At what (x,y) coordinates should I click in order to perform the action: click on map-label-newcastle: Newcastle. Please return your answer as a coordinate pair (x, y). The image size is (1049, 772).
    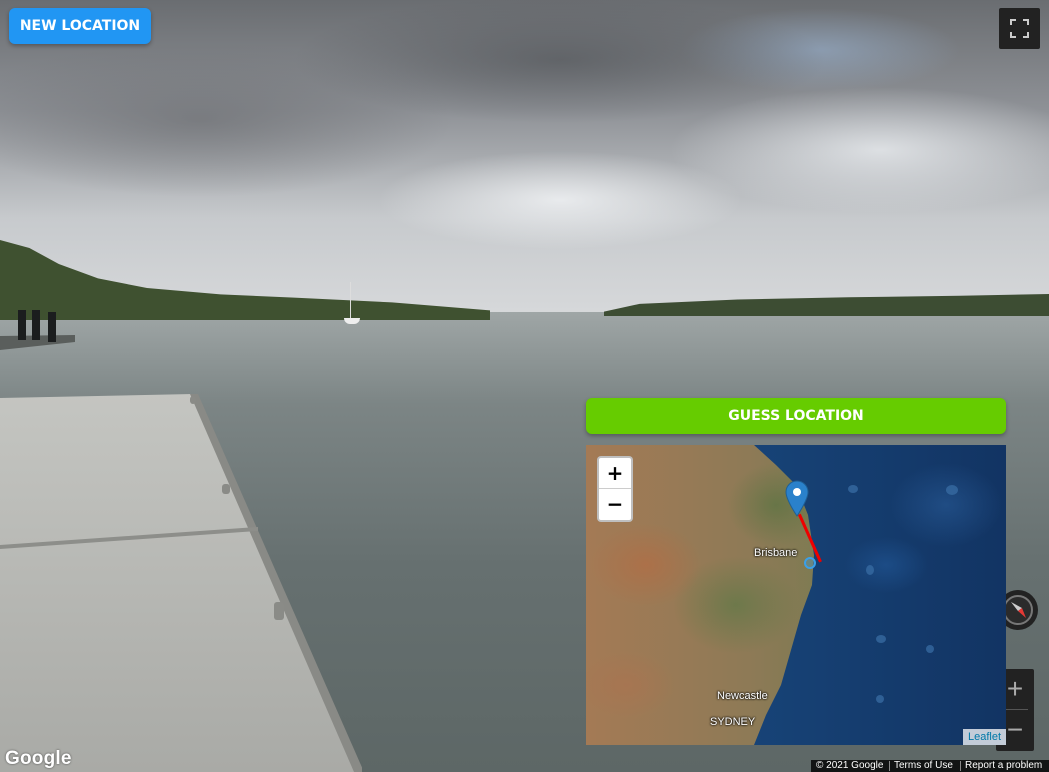
    Looking at the image, I should click on (742, 696).